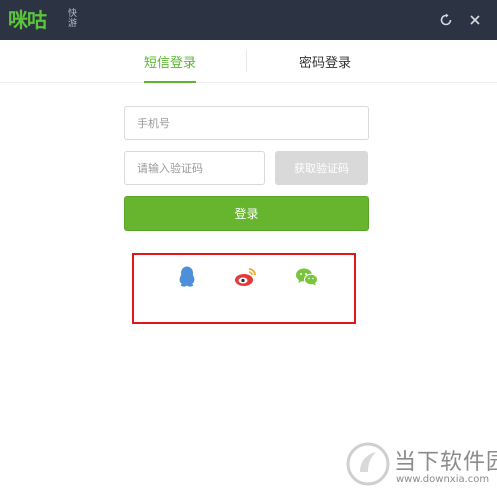 The image size is (497, 500). I want to click on downxia-watermark: 当下软件园 www.downxia.com, so click(421, 468).